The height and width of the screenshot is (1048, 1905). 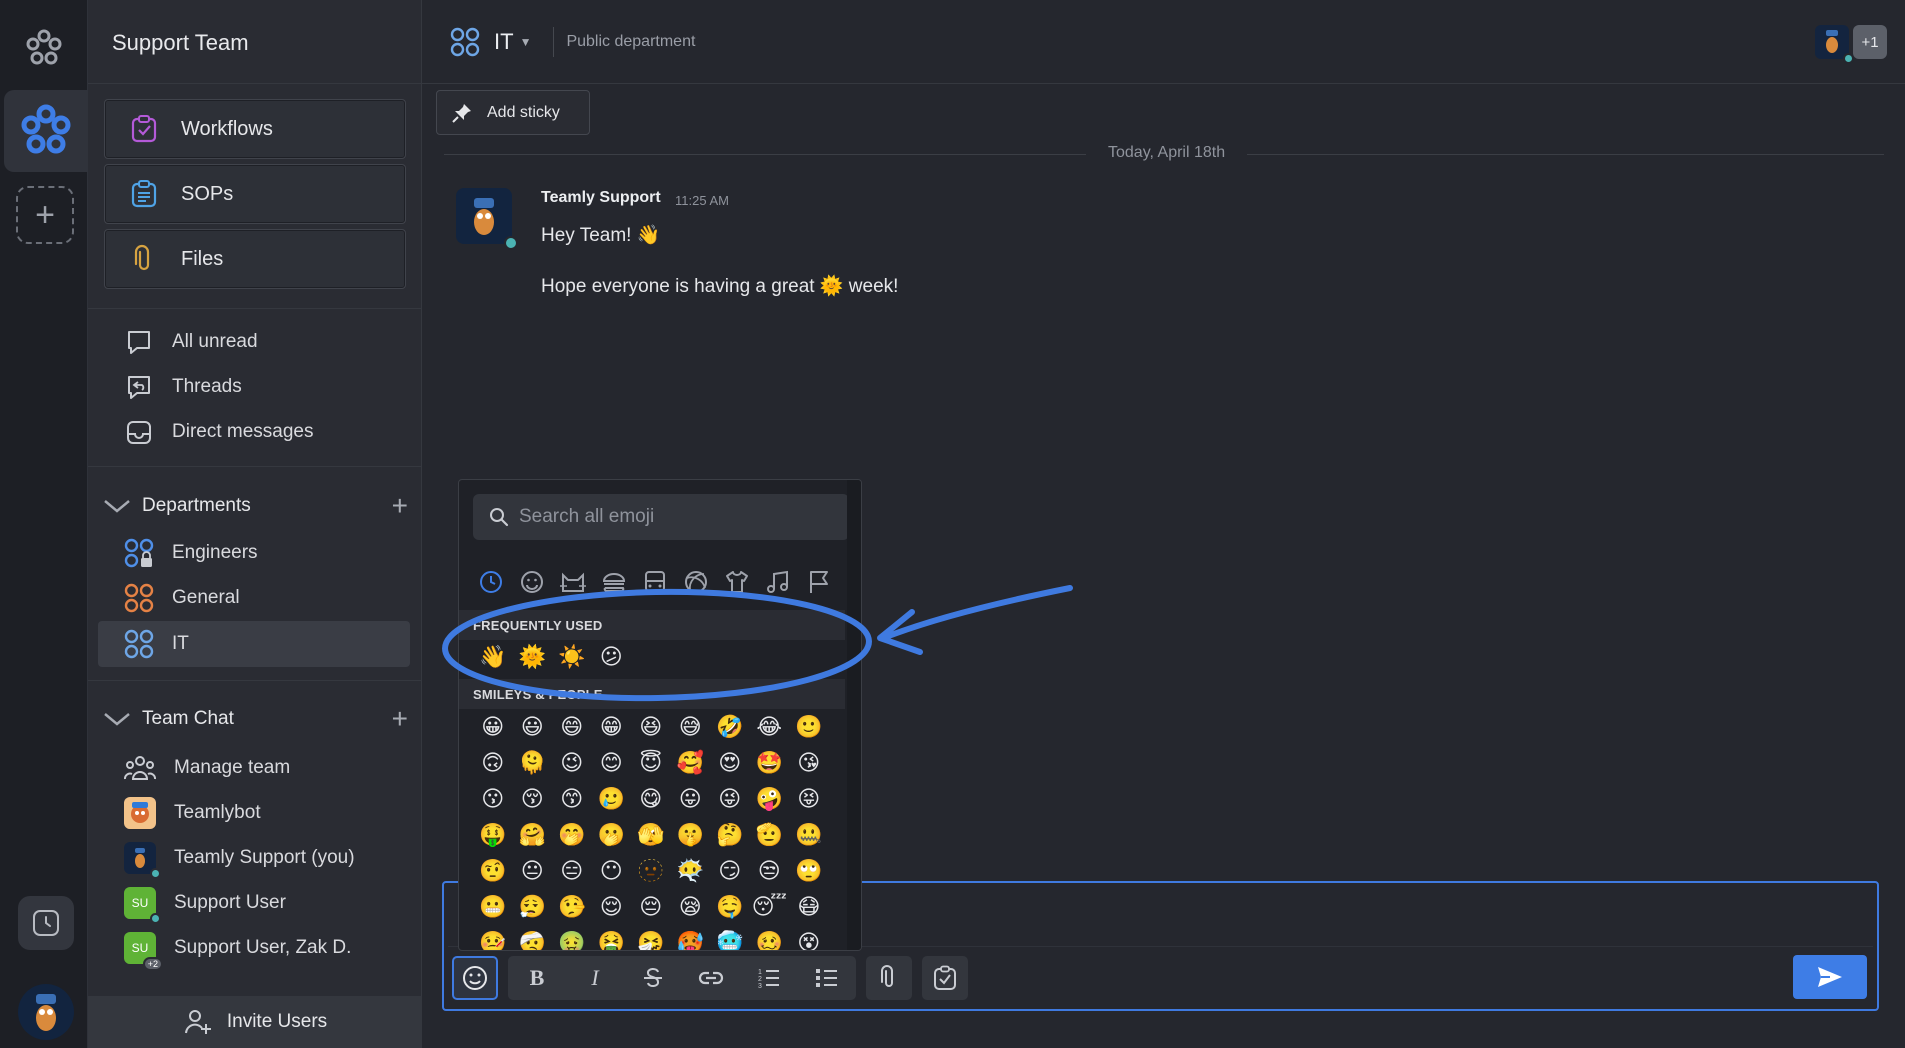 I want to click on emoji: 🫡, so click(x=770, y=835).